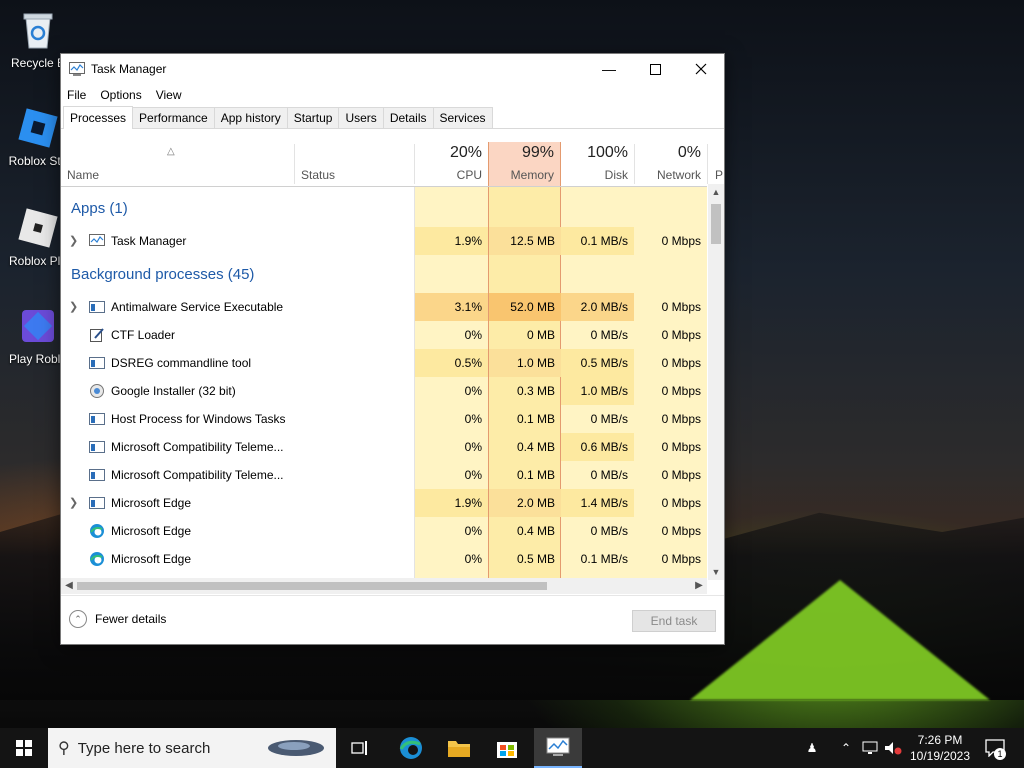 This screenshot has width=1024, height=768. I want to click on tab-users: Users, so click(361, 117).